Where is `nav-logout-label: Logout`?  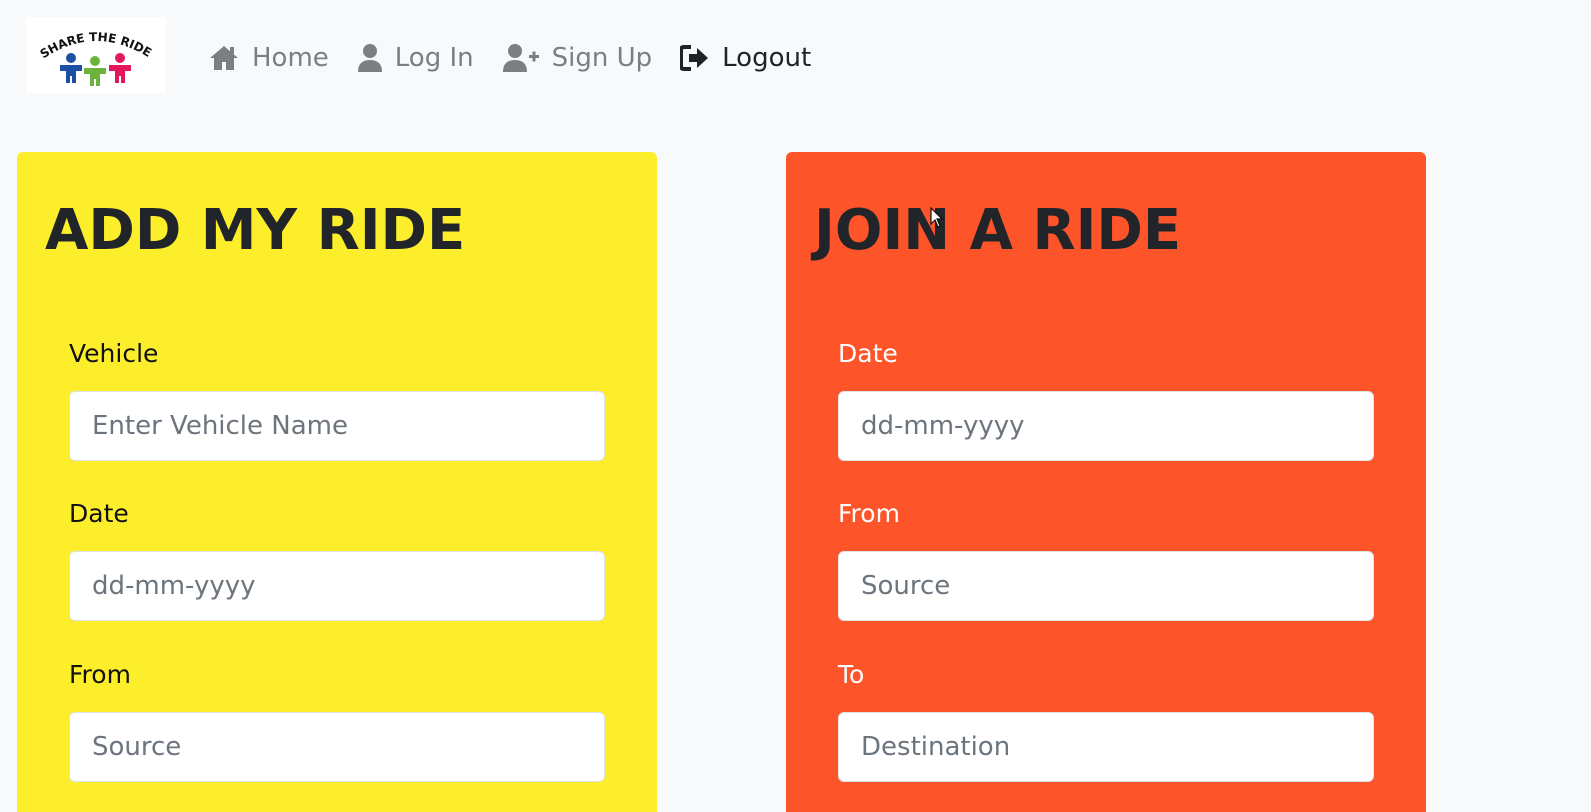
nav-logout-label: Logout is located at coordinates (767, 58).